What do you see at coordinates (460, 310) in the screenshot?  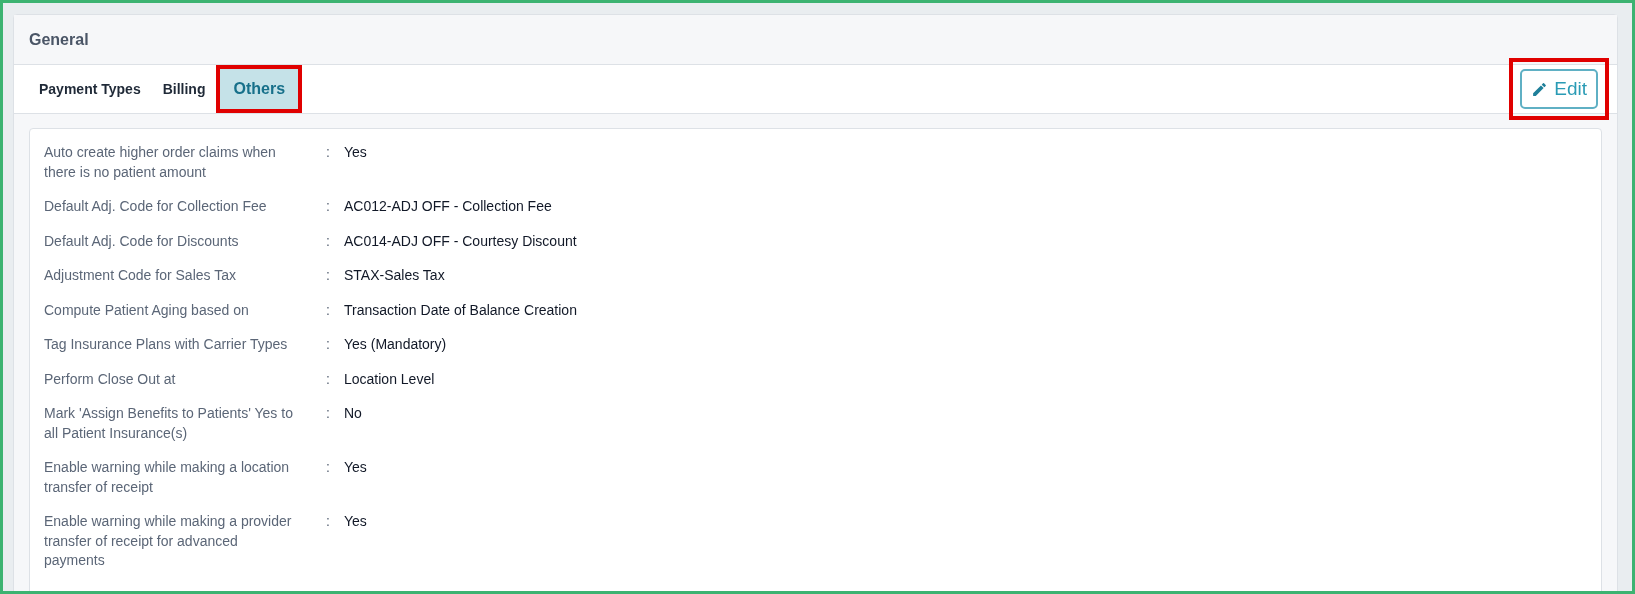 I see `setting-value: Transaction Date of Balance Creation` at bounding box center [460, 310].